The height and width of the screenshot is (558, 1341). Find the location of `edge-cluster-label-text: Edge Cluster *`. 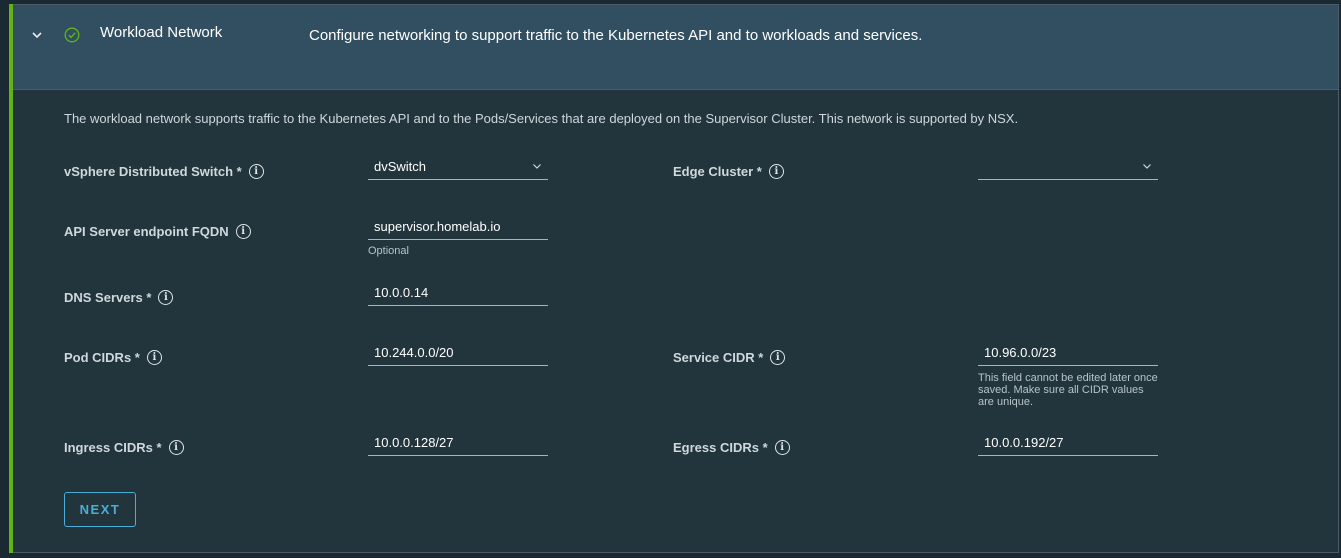

edge-cluster-label-text: Edge Cluster * is located at coordinates (717, 171).